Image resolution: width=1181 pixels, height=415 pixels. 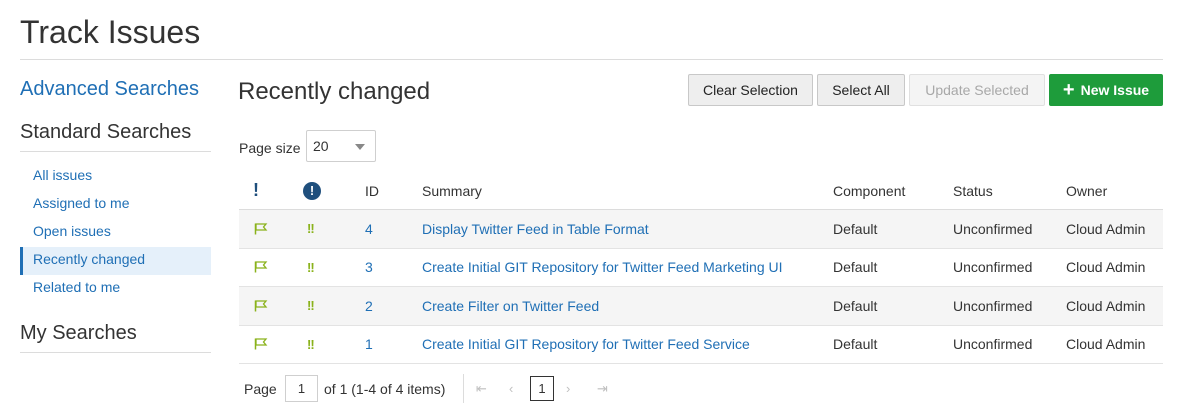 What do you see at coordinates (452, 190) in the screenshot?
I see `column-header-summary: Summary` at bounding box center [452, 190].